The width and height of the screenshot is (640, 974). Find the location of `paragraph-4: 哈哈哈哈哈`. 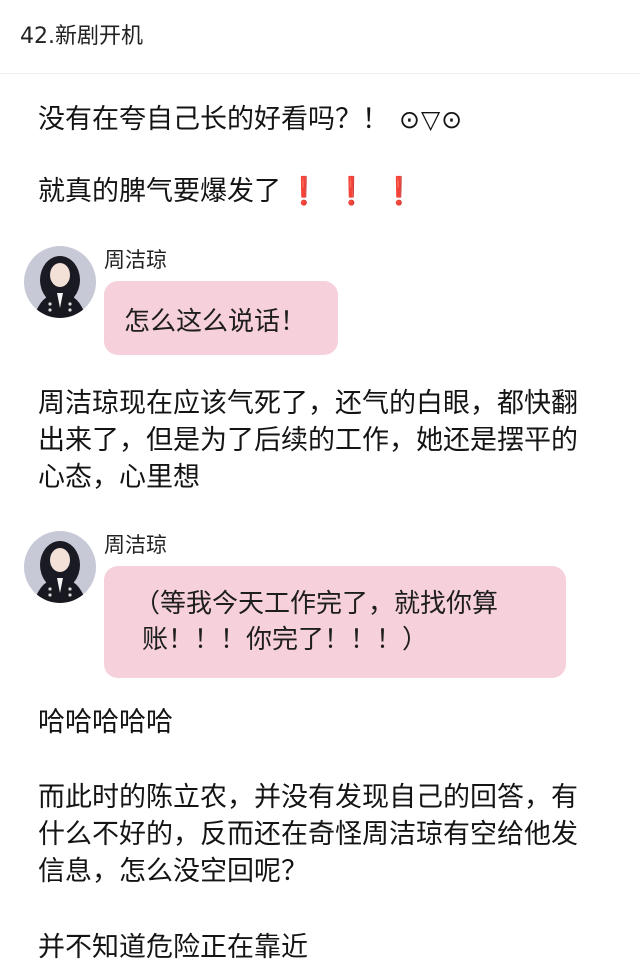

paragraph-4: 哈哈哈哈哈 is located at coordinates (105, 722).